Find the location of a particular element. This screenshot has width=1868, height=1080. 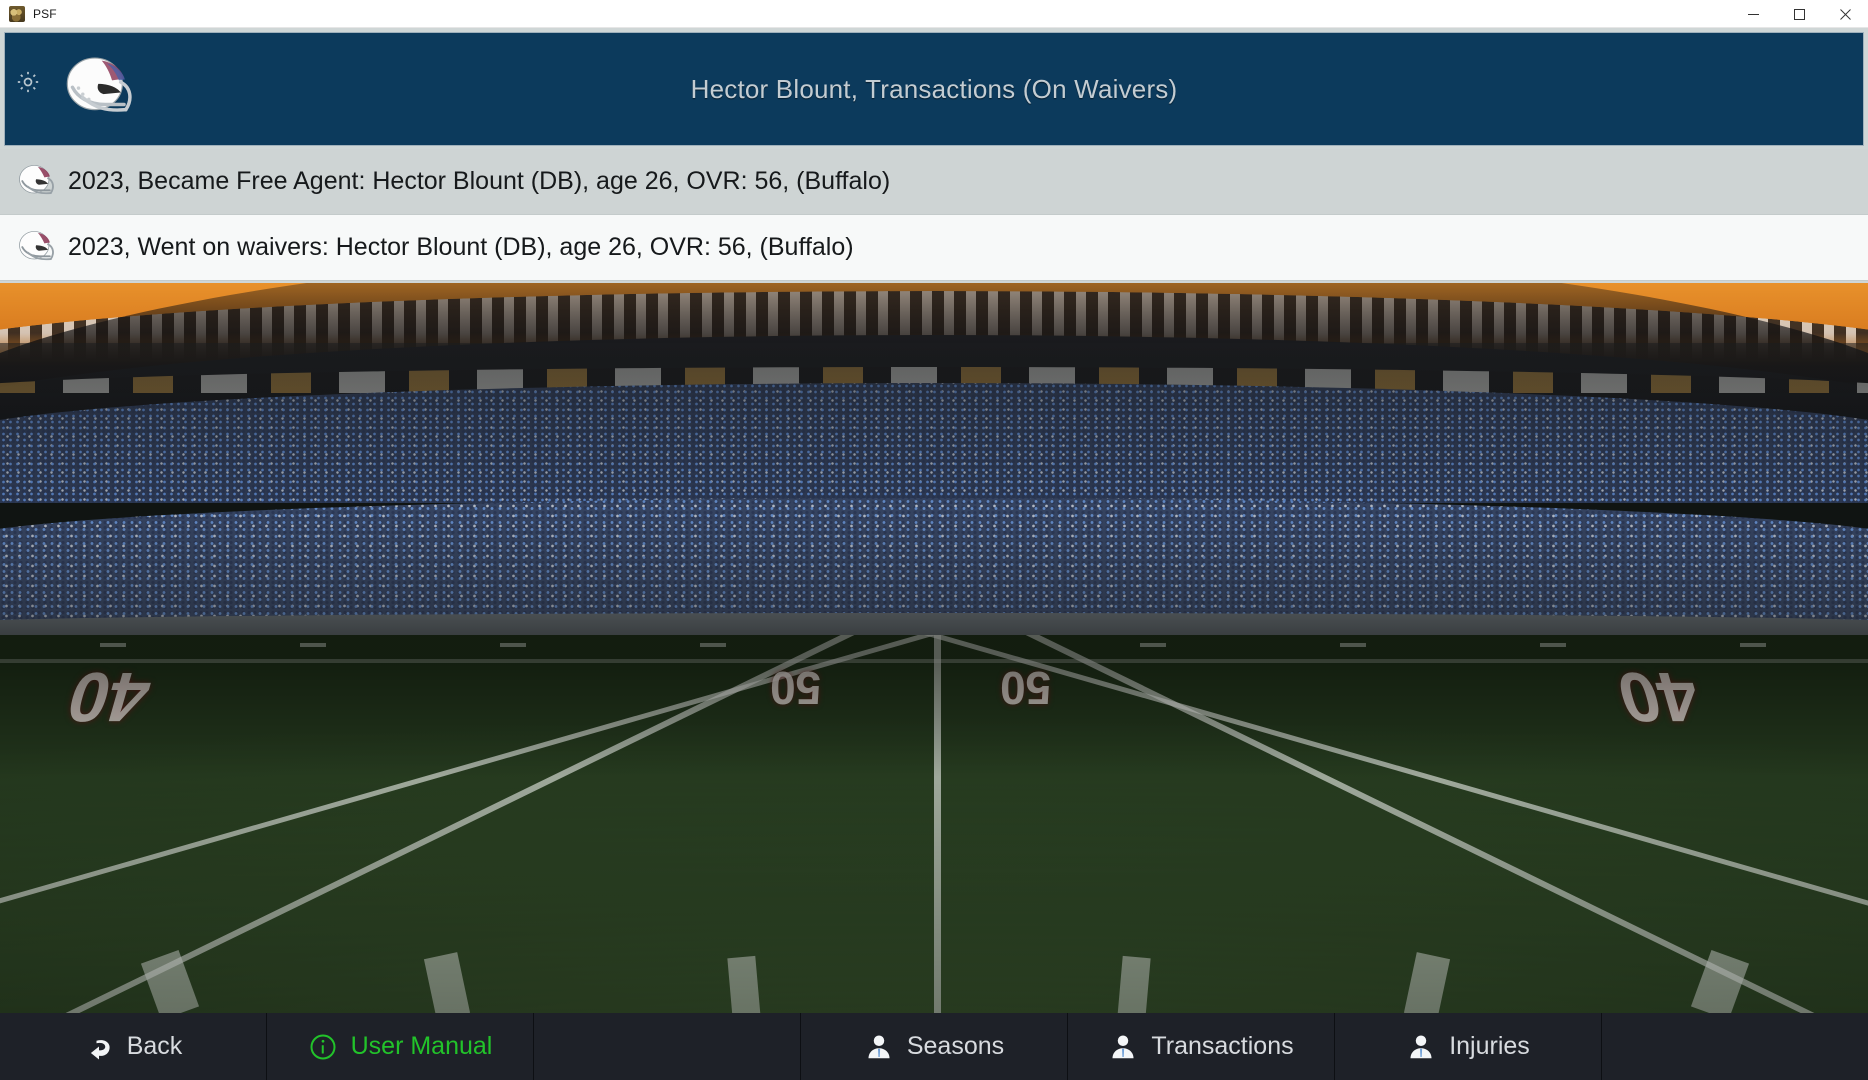

user-manual-label: User Manual is located at coordinates (421, 1046).